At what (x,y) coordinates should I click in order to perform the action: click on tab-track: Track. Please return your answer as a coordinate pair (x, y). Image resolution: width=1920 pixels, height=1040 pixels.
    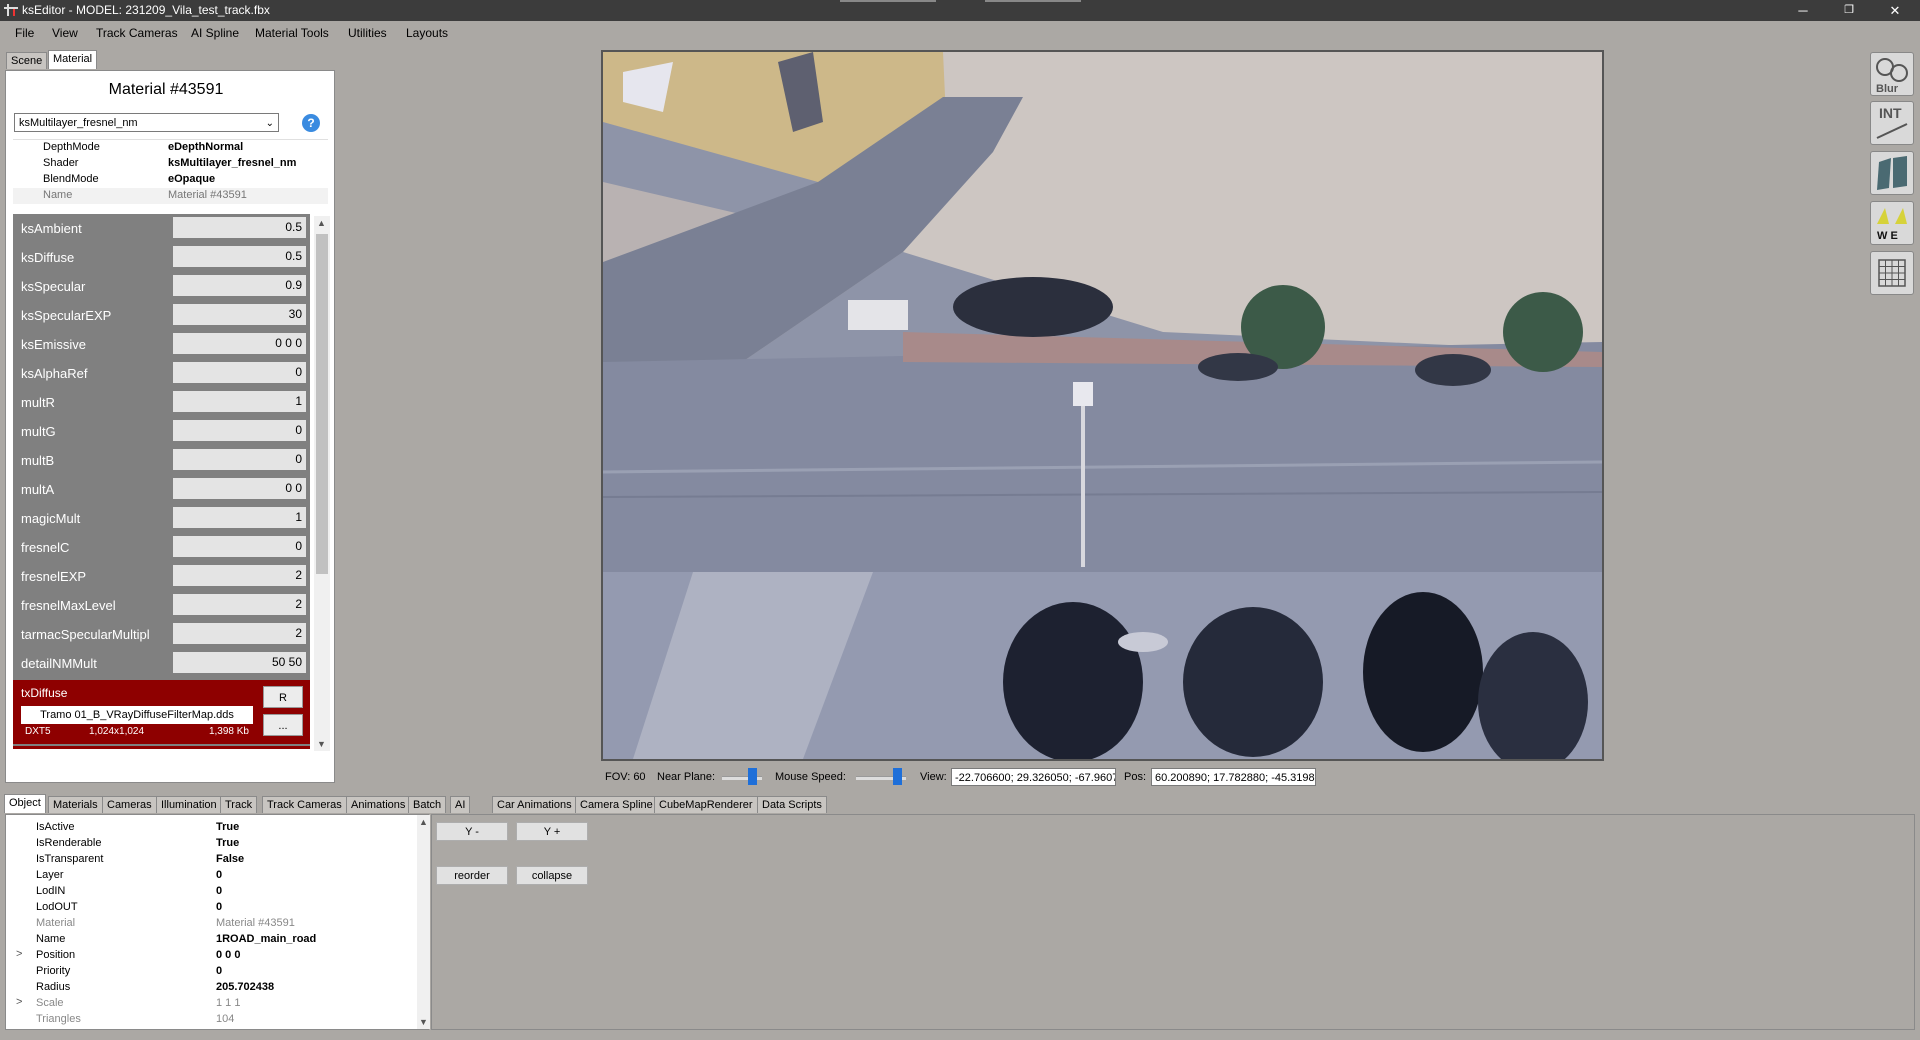
    Looking at the image, I should click on (239, 804).